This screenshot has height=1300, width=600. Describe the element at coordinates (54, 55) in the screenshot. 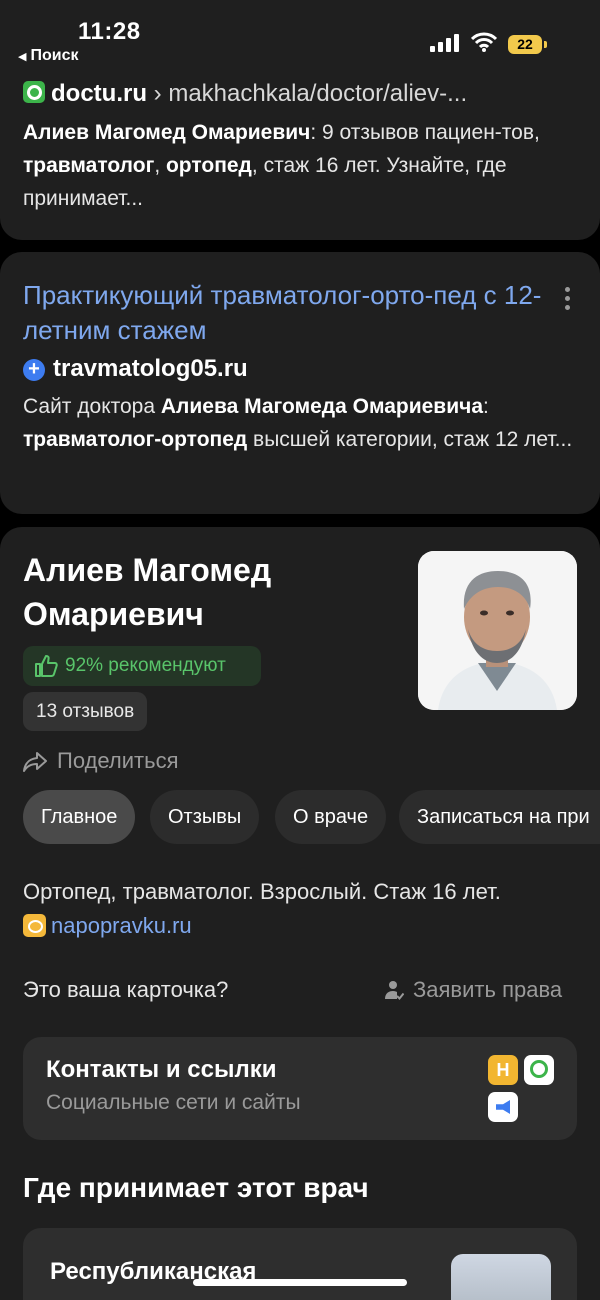

I see `back-app-label: Поиск` at that location.